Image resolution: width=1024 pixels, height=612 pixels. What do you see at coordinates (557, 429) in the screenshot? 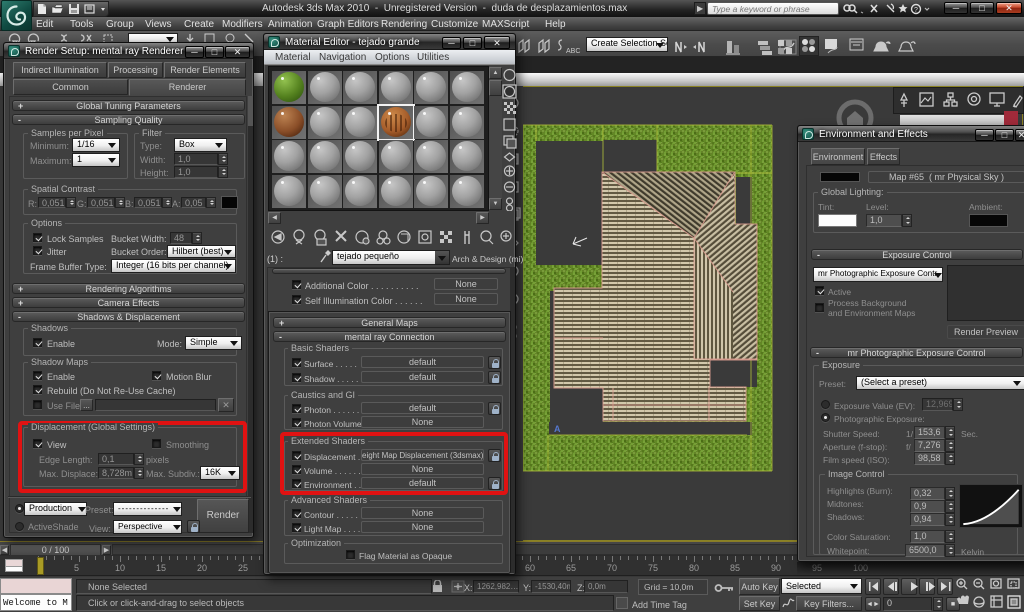
I see `svg-text: A` at bounding box center [557, 429].